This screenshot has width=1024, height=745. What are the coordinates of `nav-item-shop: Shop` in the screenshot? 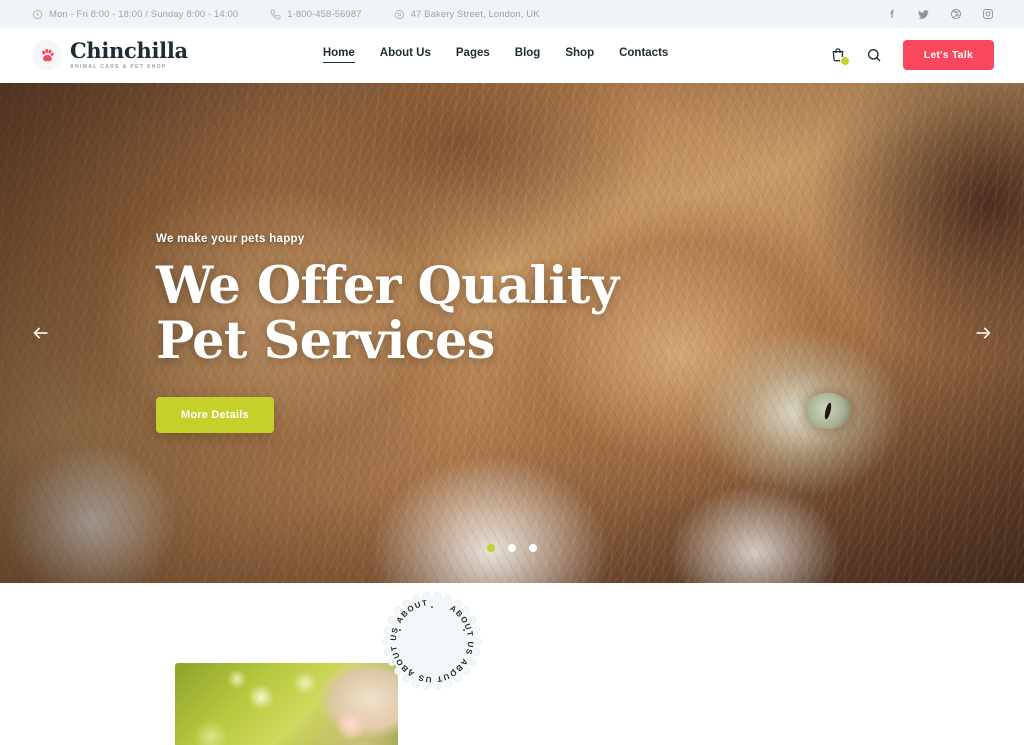 It's located at (579, 55).